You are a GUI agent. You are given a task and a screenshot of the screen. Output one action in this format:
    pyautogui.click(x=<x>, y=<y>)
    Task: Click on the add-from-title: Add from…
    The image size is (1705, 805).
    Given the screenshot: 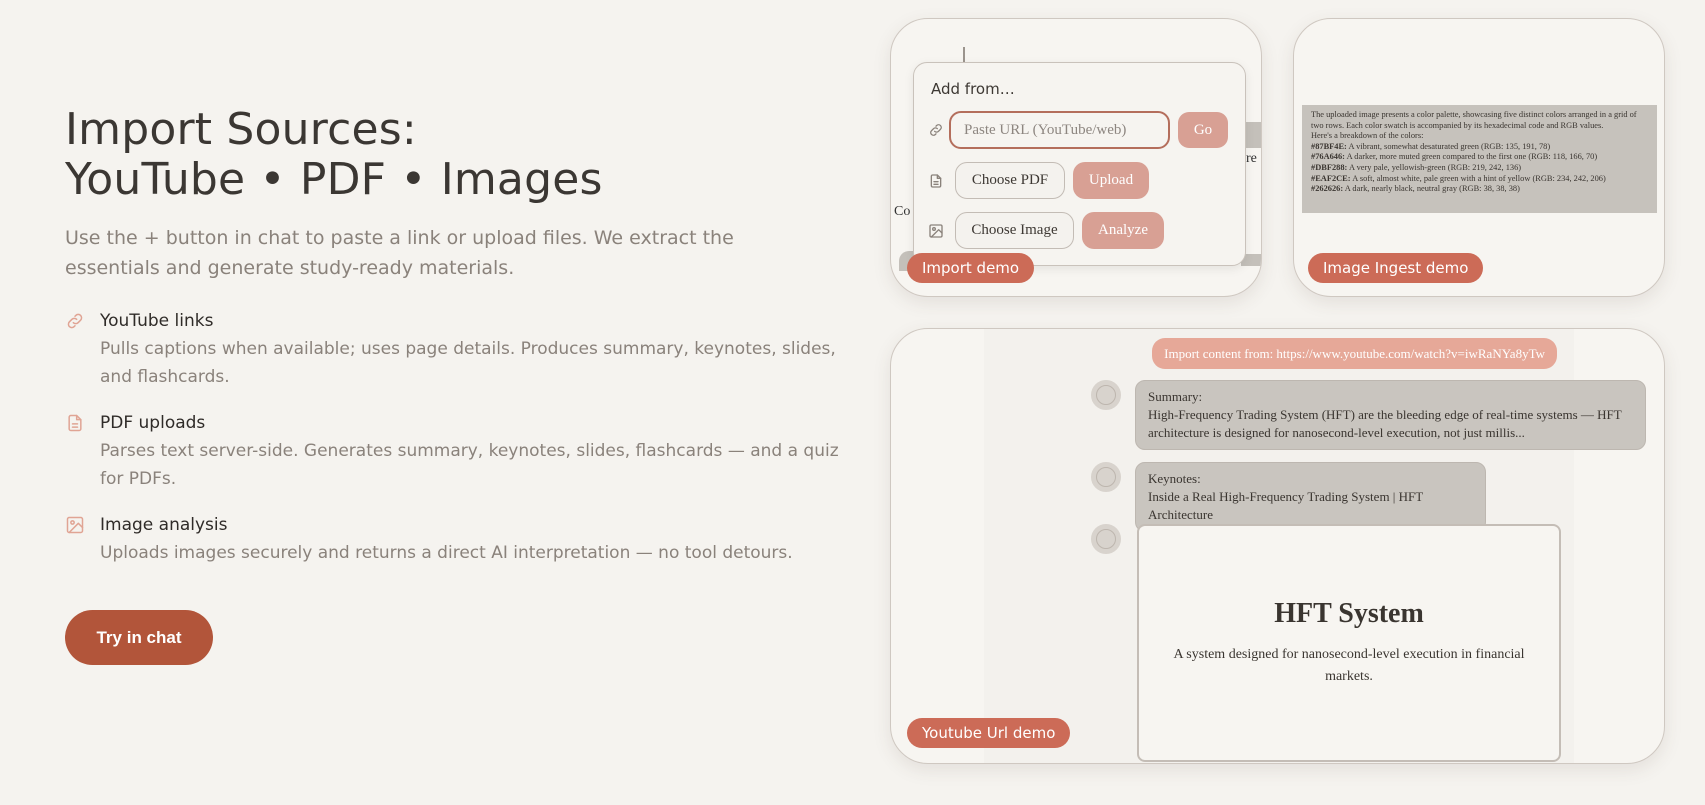 What is the action you would take?
    pyautogui.click(x=973, y=89)
    